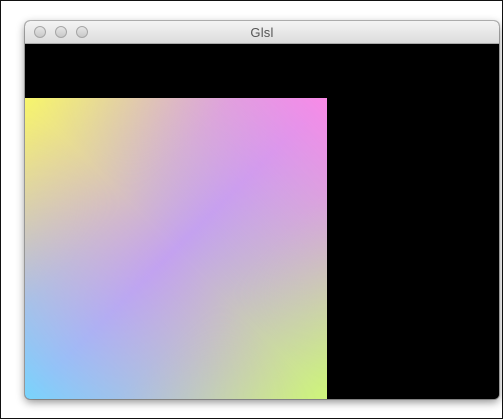  I want to click on title-bar: Glsl, so click(262, 32).